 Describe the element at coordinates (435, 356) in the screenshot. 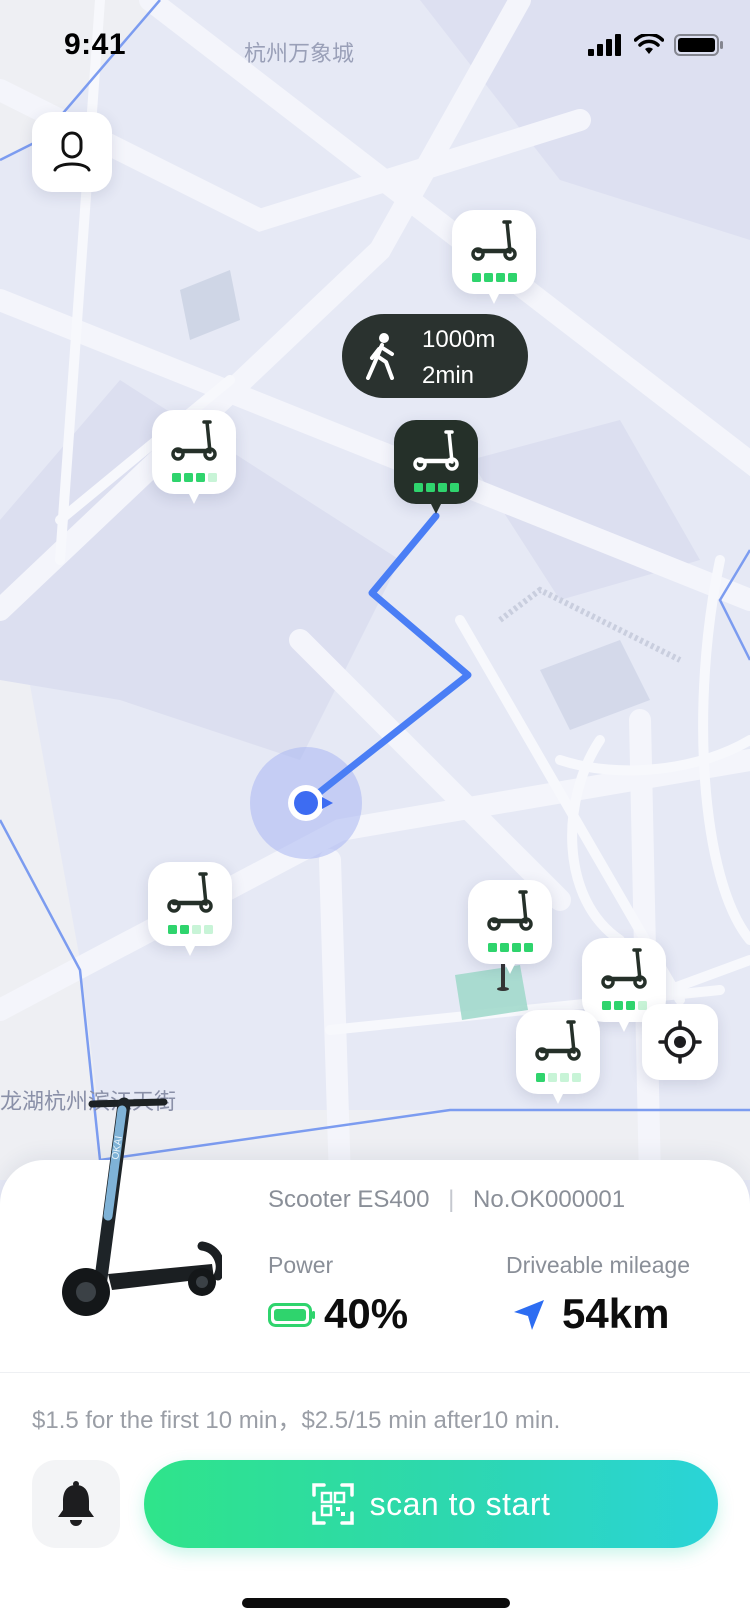

I see `walk-route-info: 1000m 2min` at that location.